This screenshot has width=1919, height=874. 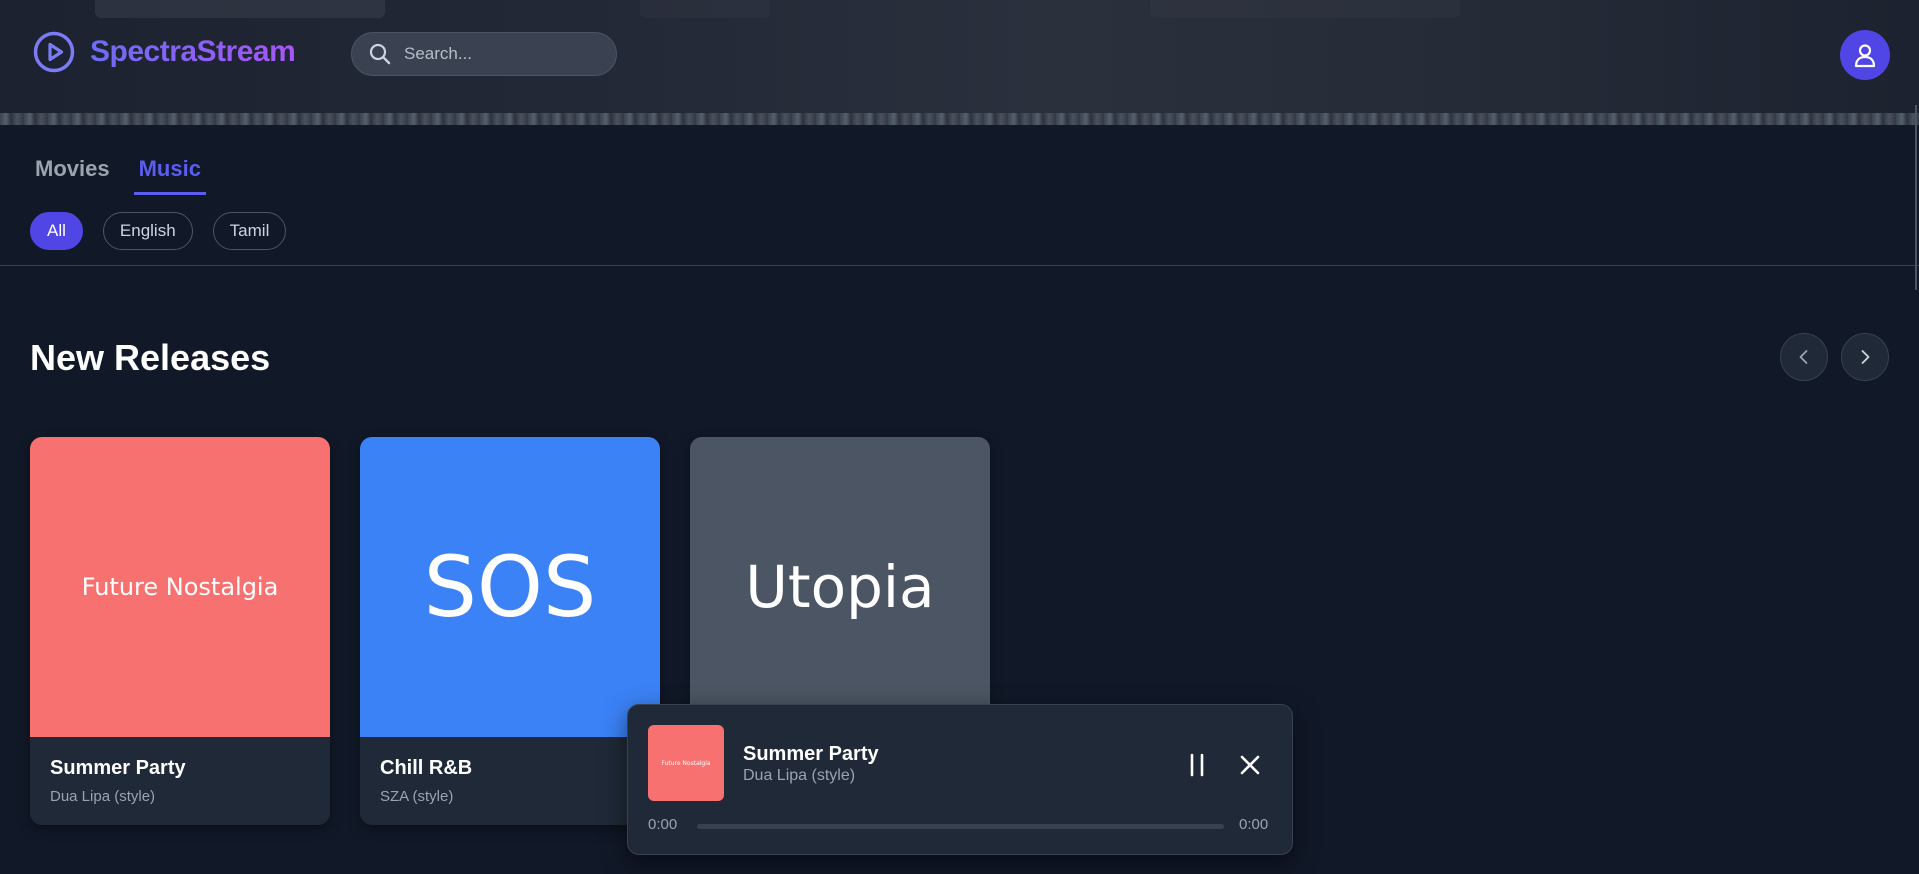 I want to click on chevron-left-icon, so click(x=1803, y=357).